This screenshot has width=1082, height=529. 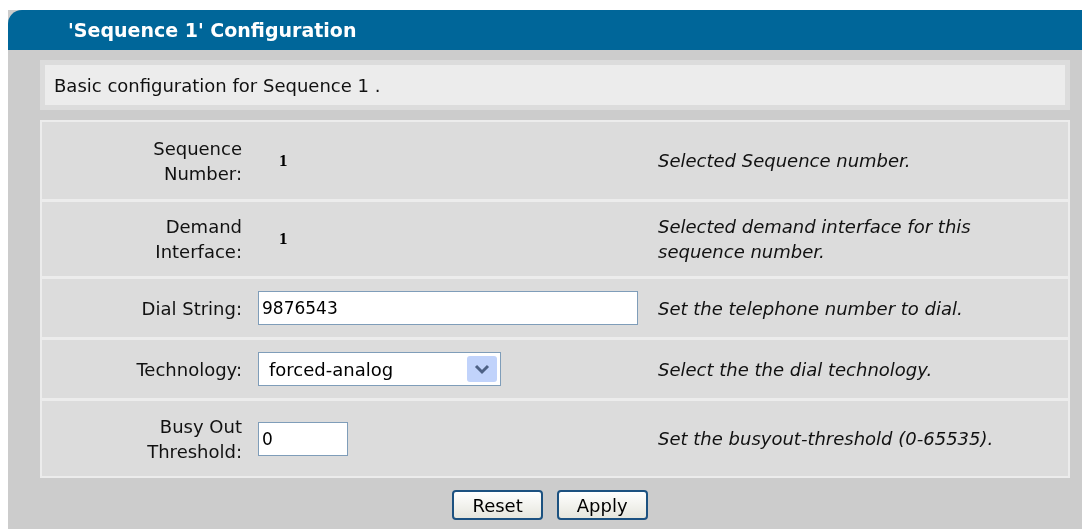 What do you see at coordinates (191, 308) in the screenshot?
I see `field-label: Dial String:` at bounding box center [191, 308].